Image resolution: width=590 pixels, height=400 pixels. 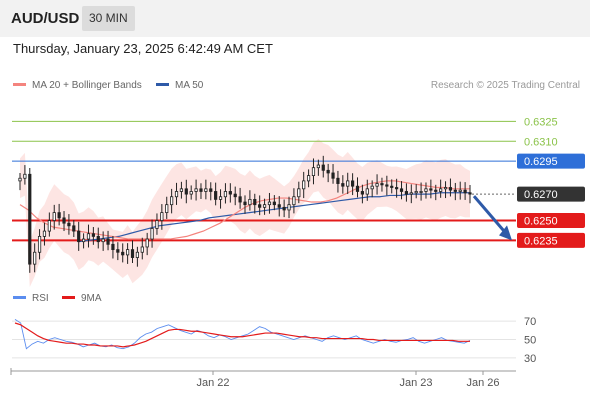 What do you see at coordinates (530, 341) in the screenshot?
I see `rsi-tick-label-1: 50` at bounding box center [530, 341].